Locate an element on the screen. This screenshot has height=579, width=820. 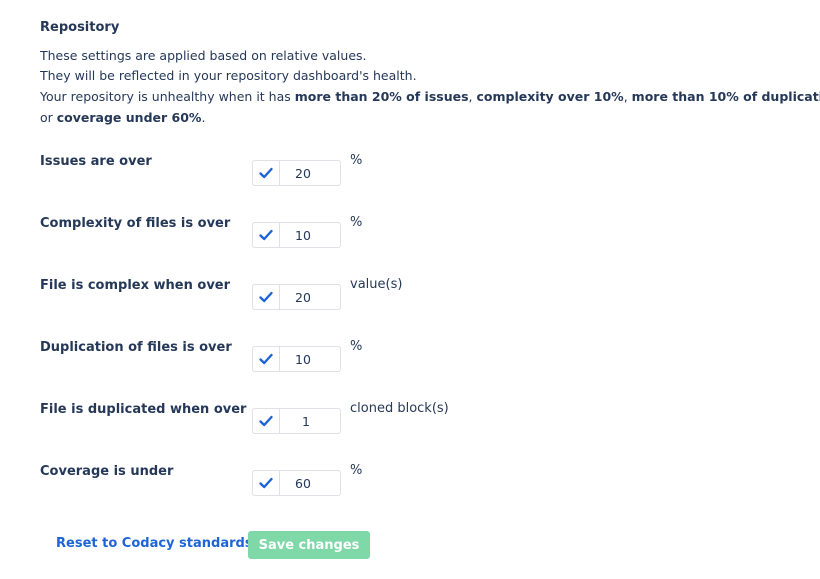
setting-label: File is complex when over is located at coordinates (135, 285).